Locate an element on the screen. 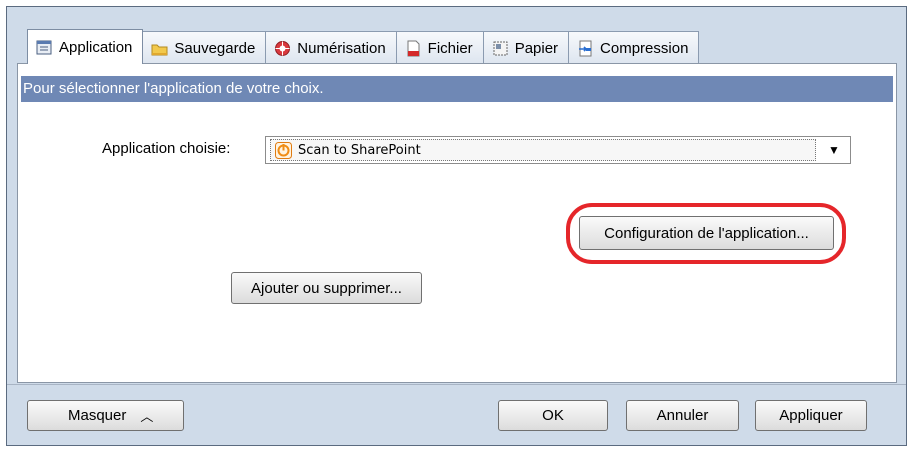 The height and width of the screenshot is (451, 915). tab-label: Fichier is located at coordinates (450, 48).